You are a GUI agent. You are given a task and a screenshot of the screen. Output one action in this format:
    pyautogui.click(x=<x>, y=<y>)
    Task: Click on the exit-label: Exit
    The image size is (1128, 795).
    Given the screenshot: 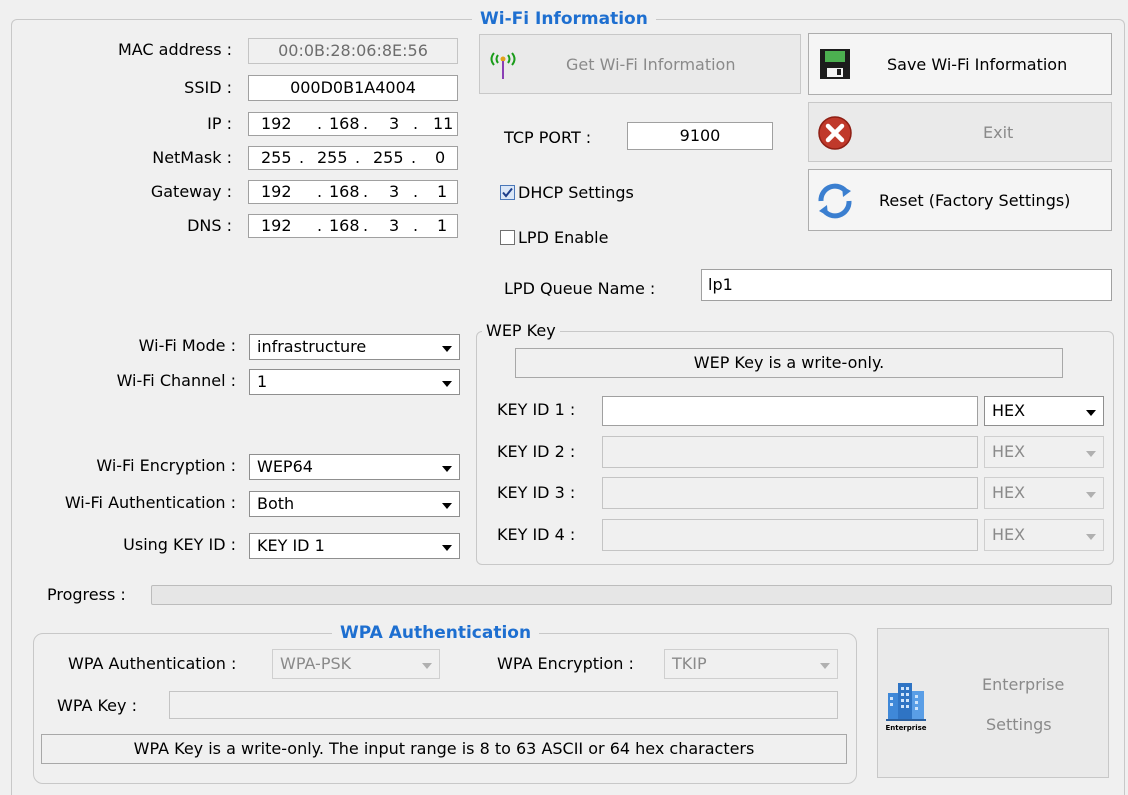 What is the action you would take?
    pyautogui.click(x=998, y=132)
    